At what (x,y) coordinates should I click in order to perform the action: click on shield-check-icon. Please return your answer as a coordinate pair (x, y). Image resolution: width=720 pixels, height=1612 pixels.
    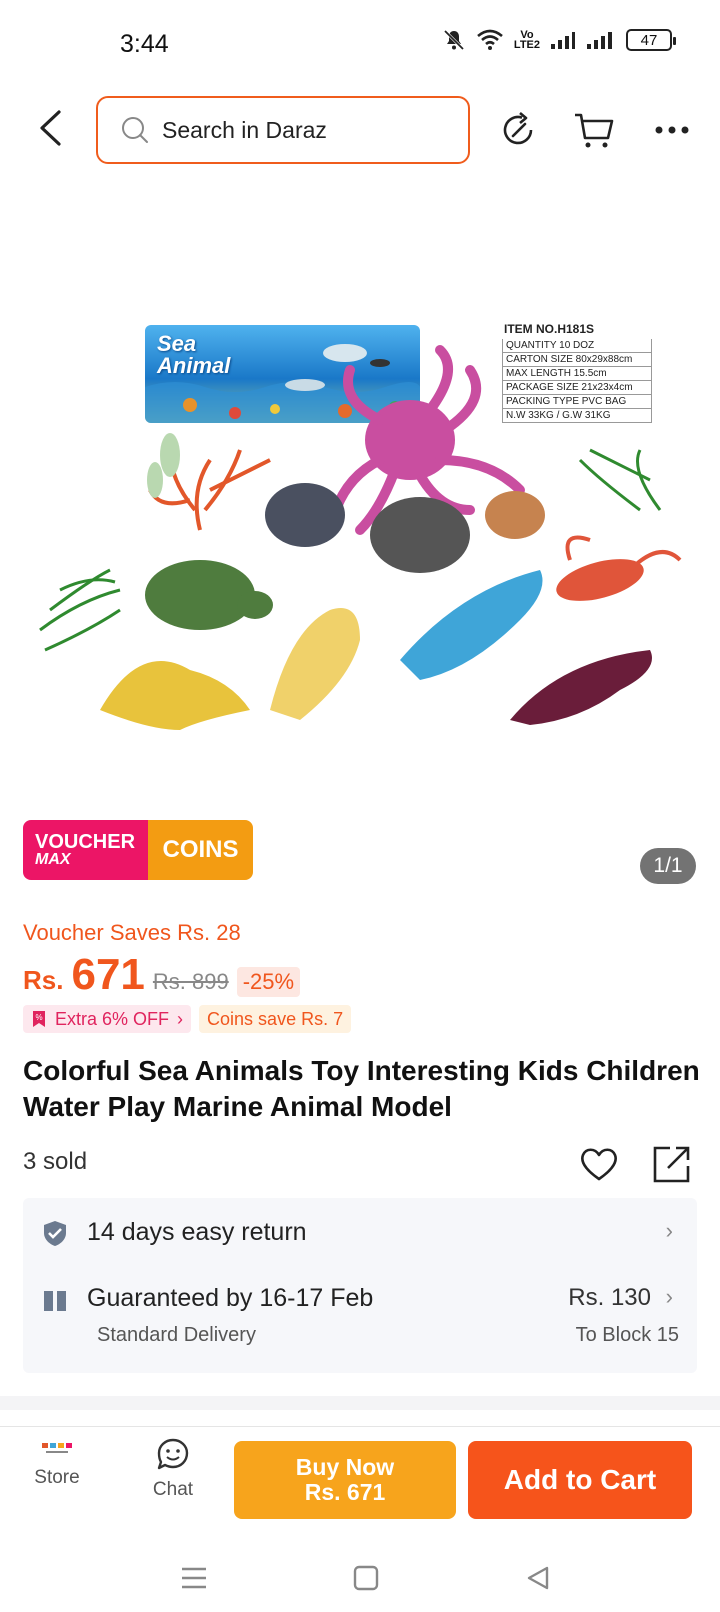
    Looking at the image, I should click on (55, 1233).